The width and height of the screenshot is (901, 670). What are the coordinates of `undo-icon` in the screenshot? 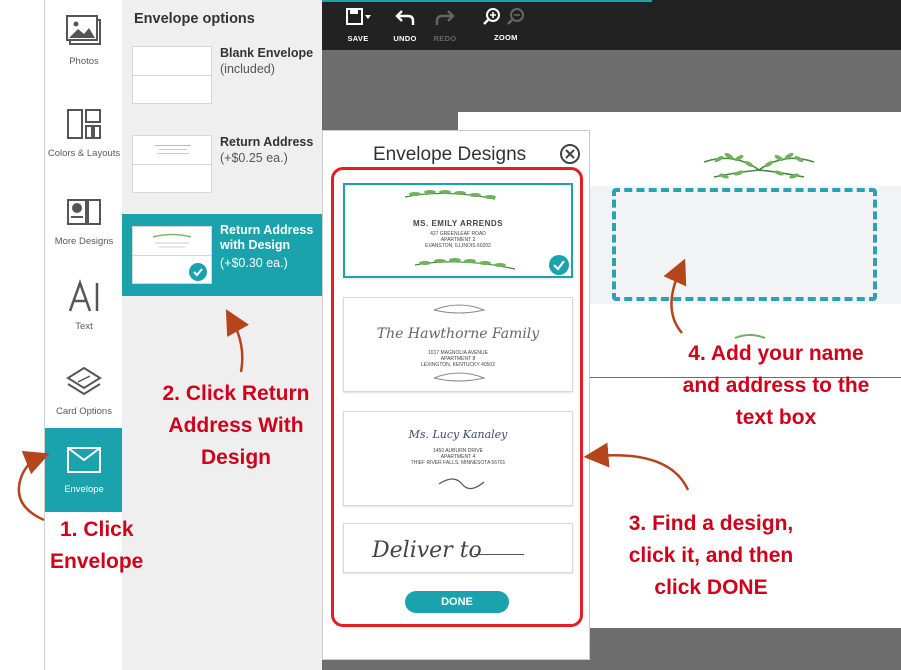 It's located at (405, 17).